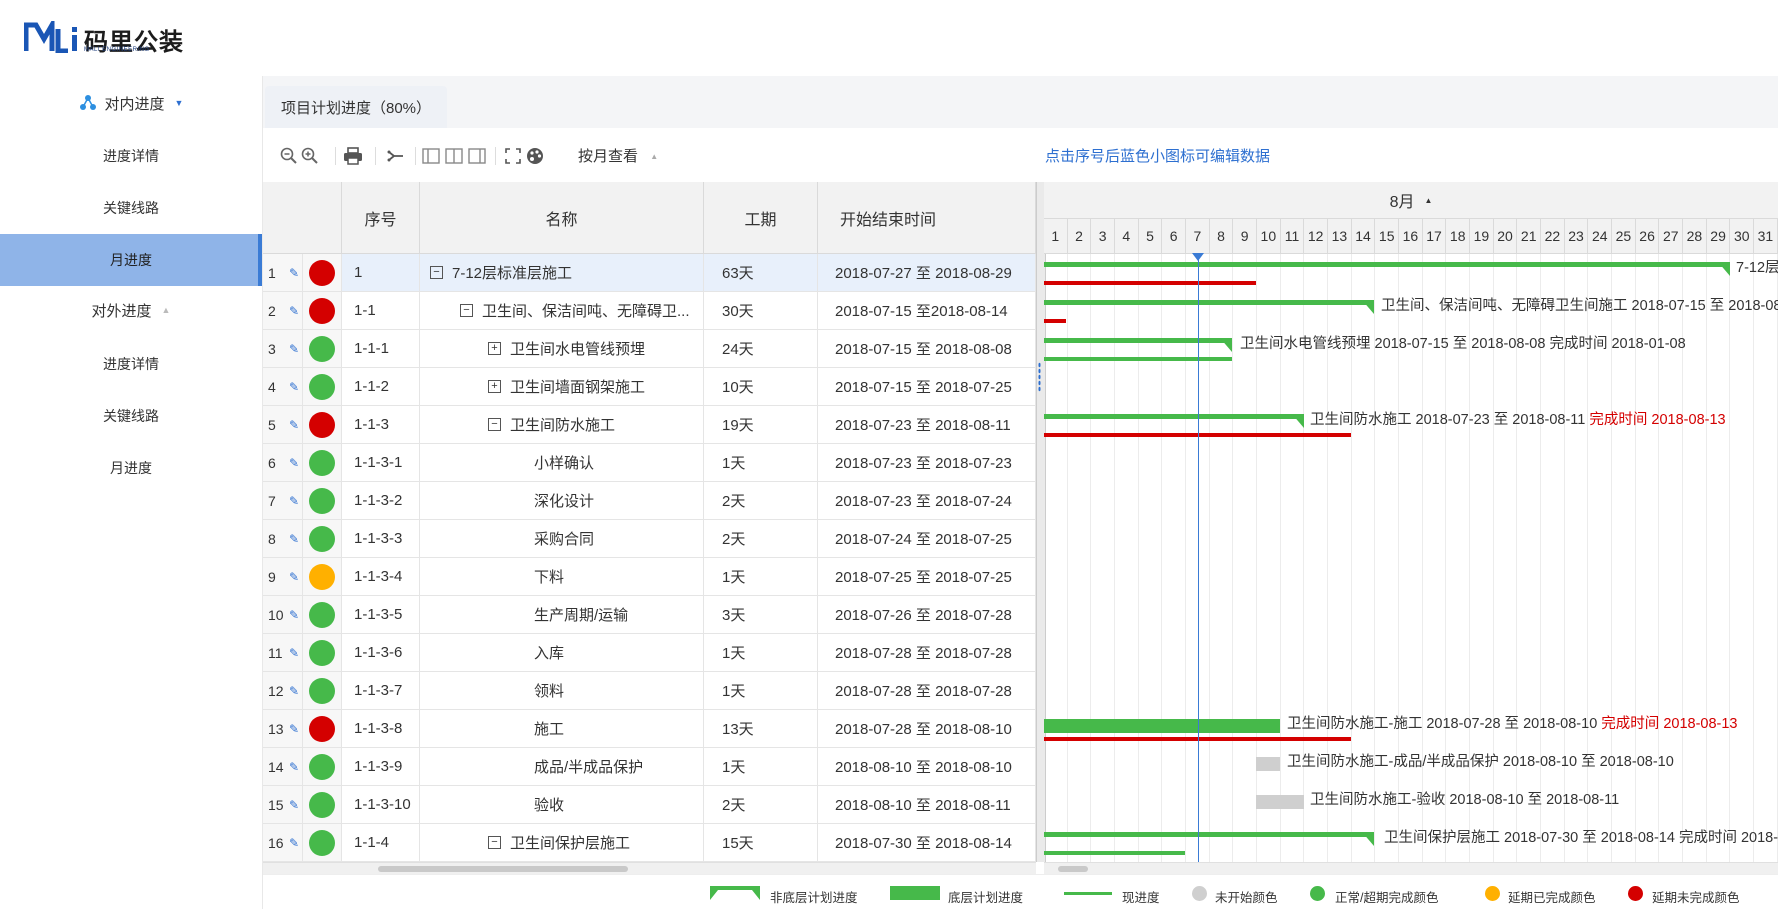  I want to click on fullscreen-icon, so click(513, 156).